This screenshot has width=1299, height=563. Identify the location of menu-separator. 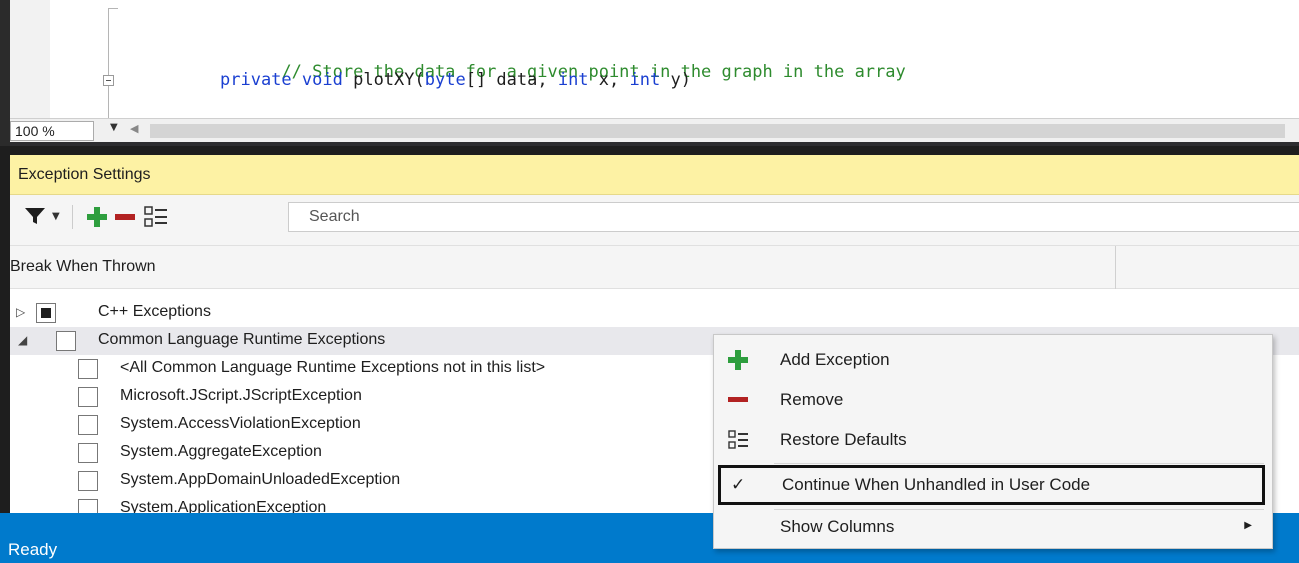
(1019, 463).